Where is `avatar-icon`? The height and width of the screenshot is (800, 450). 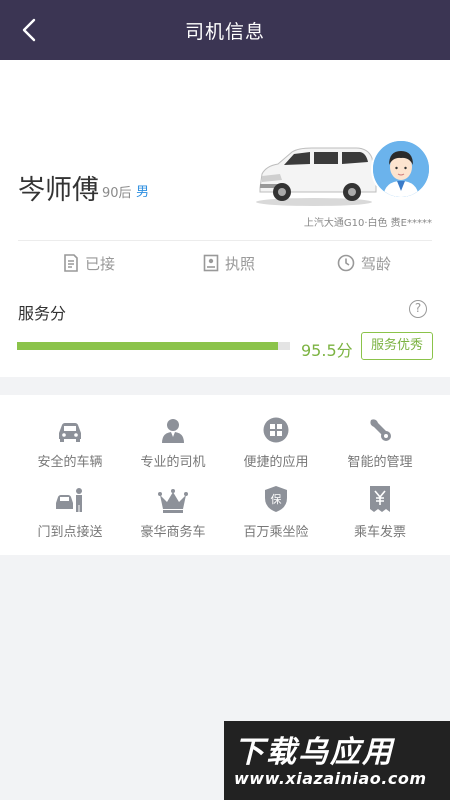 avatar-icon is located at coordinates (401, 169).